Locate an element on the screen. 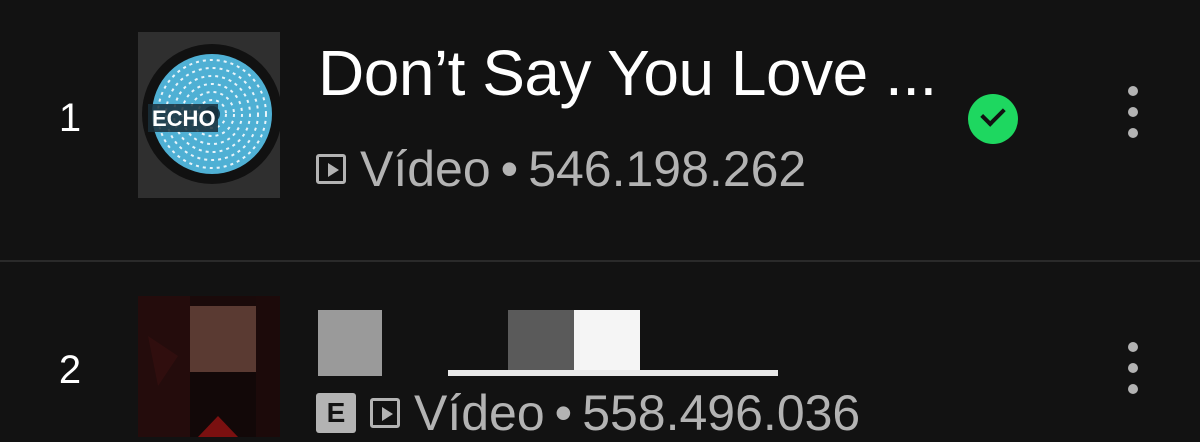  track-rank: 2 is located at coordinates (70, 370).